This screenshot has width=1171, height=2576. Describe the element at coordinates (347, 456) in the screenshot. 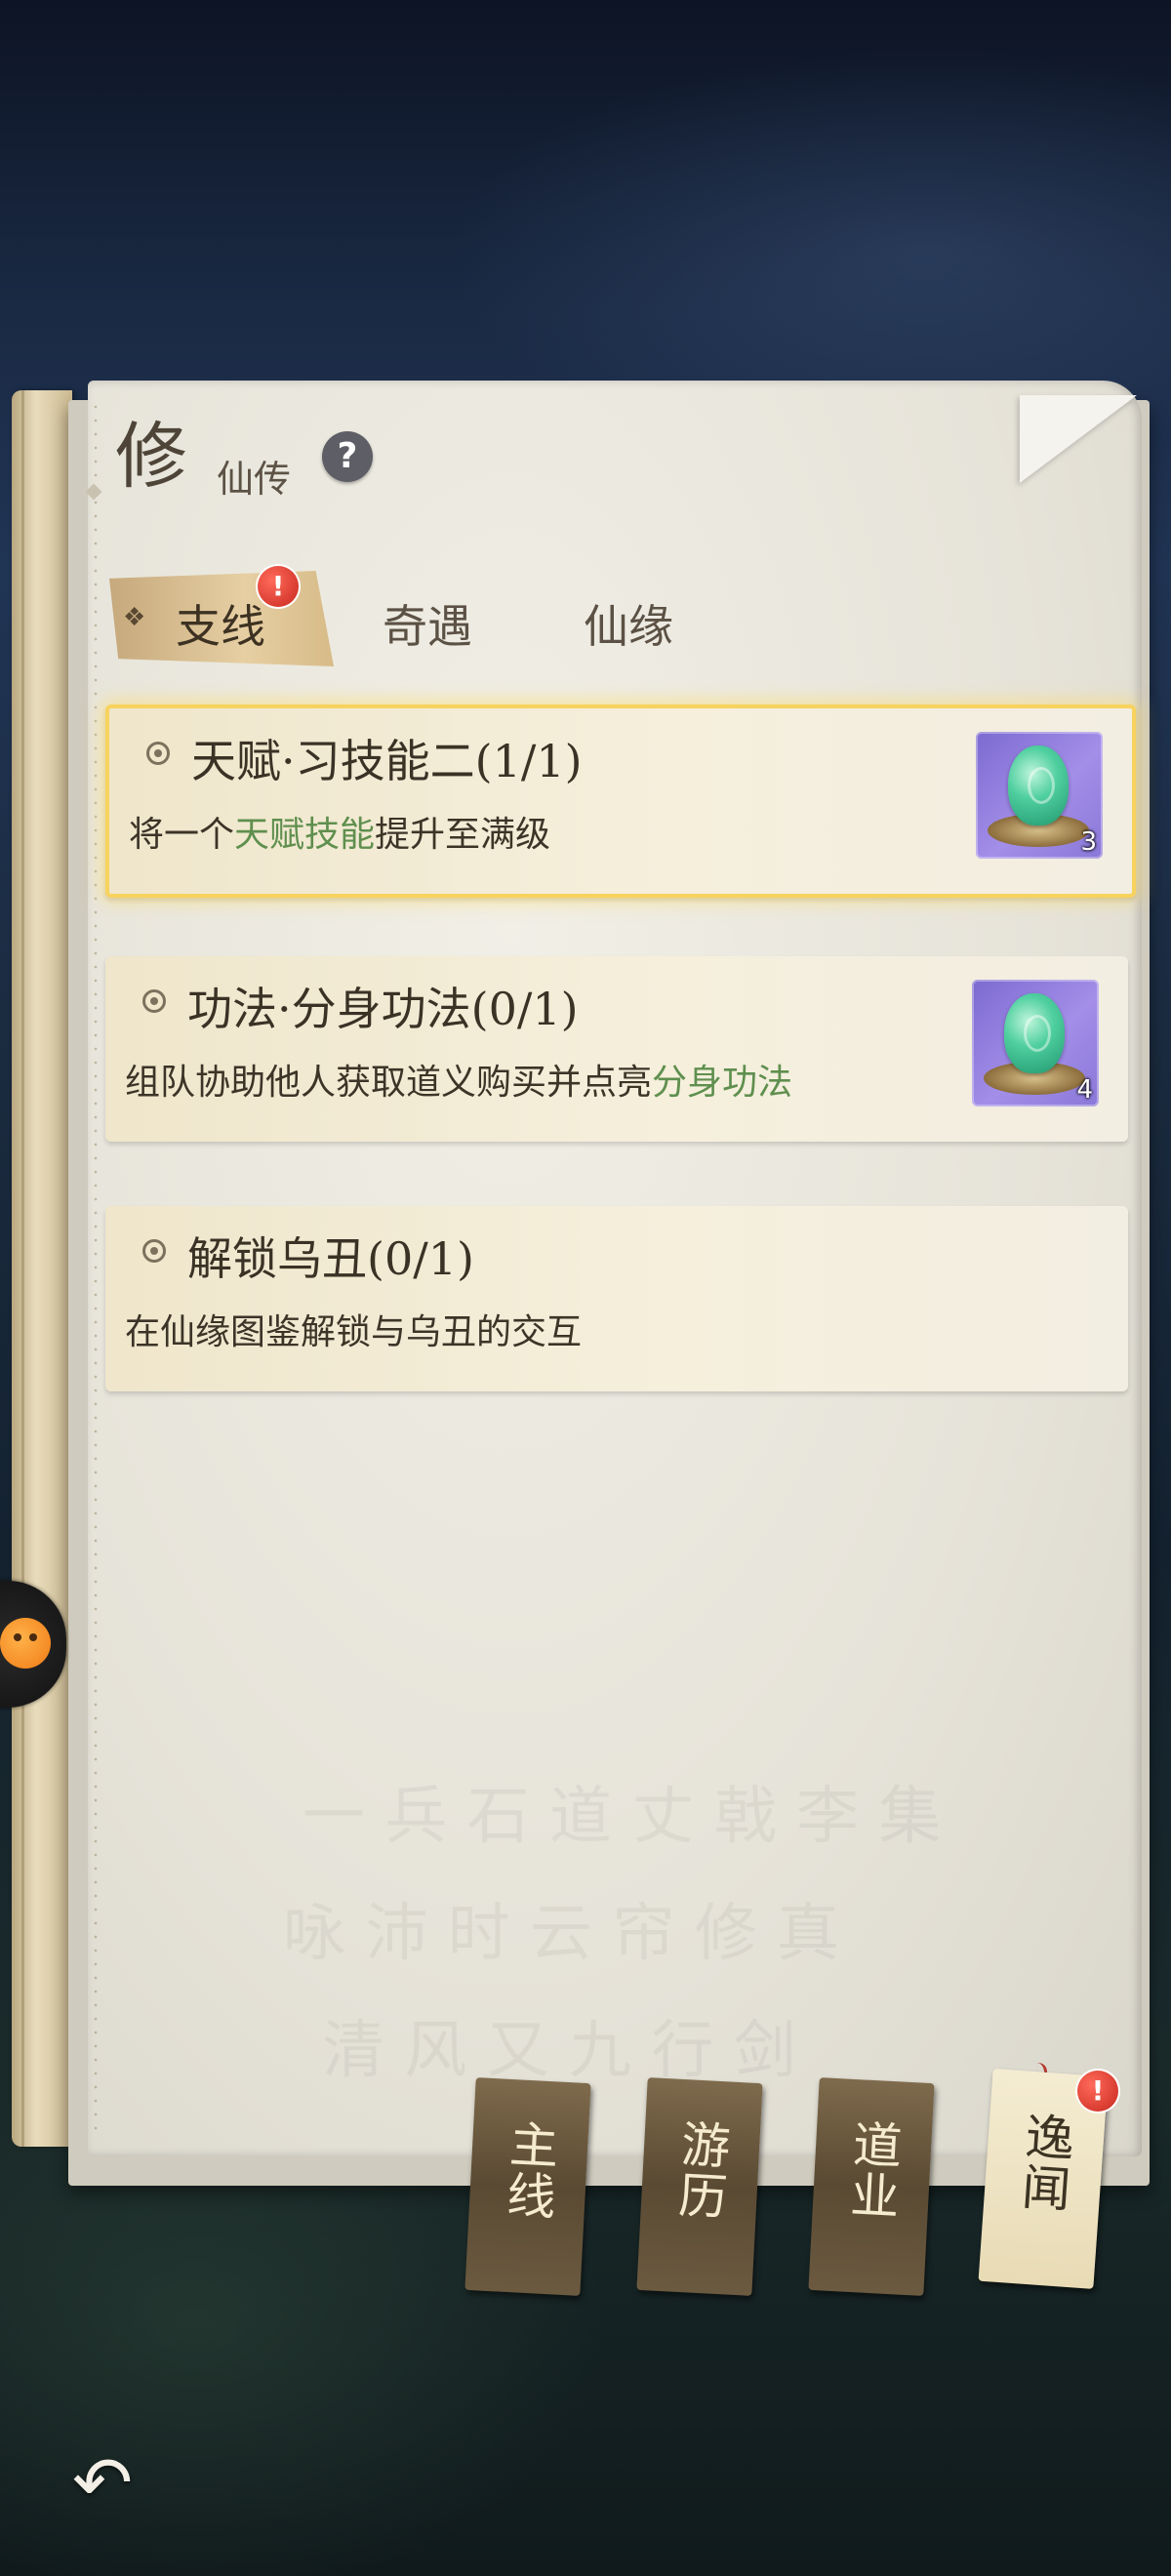

I see `help-icon: ?` at that location.